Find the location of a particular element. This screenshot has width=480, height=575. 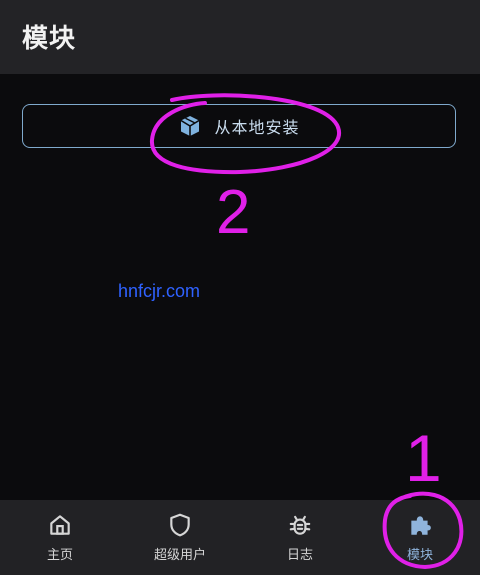

watermark-text: hnfcjr.com is located at coordinates (159, 291).